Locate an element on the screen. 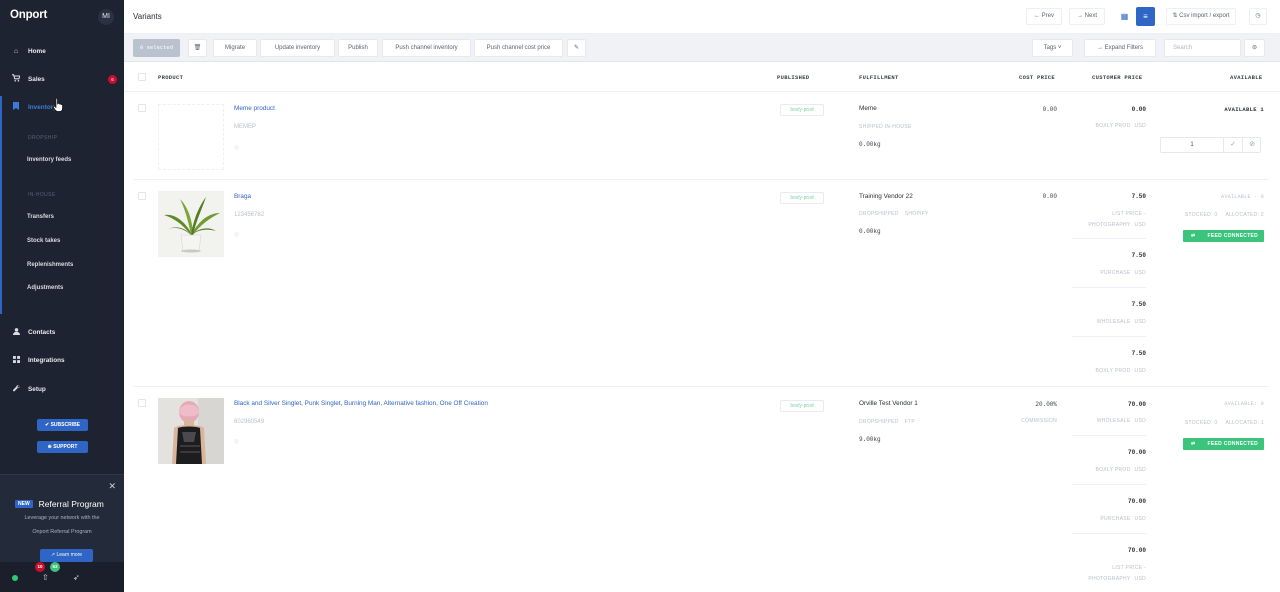  allocated-count: ALLOCATED: 1 is located at coordinates (1244, 423).